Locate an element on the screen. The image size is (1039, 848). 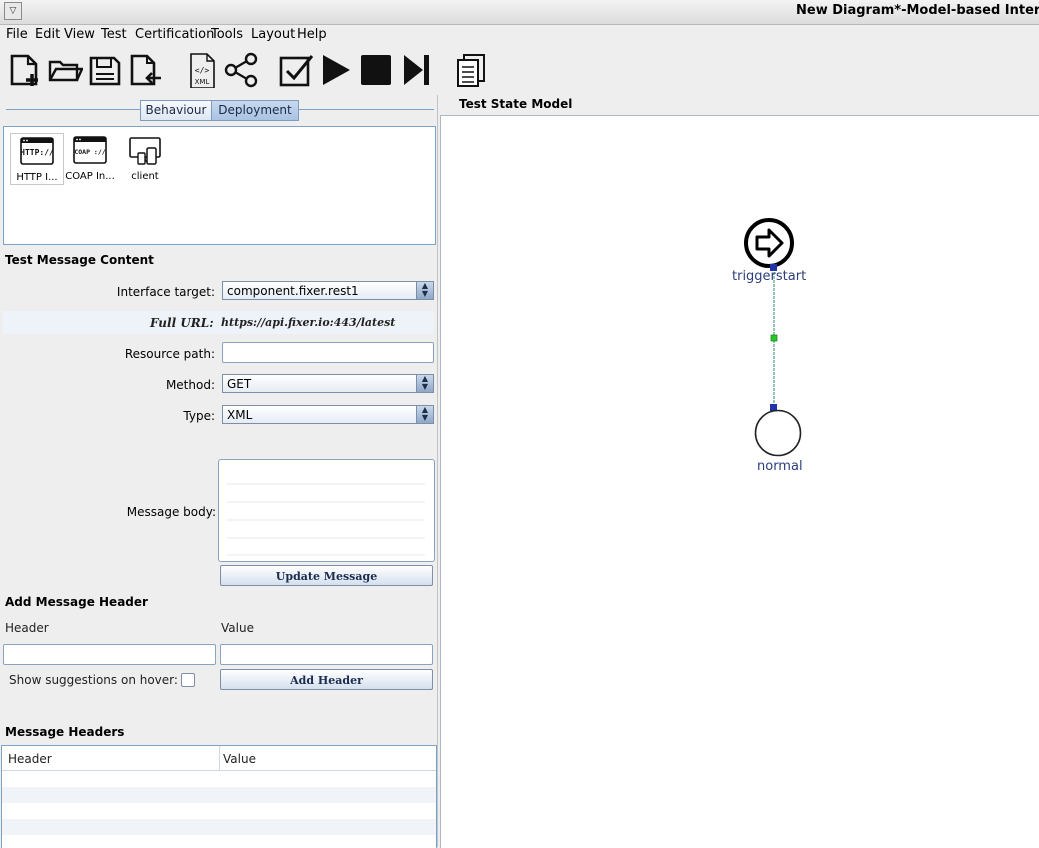
value-column-label: Value is located at coordinates (237, 628).